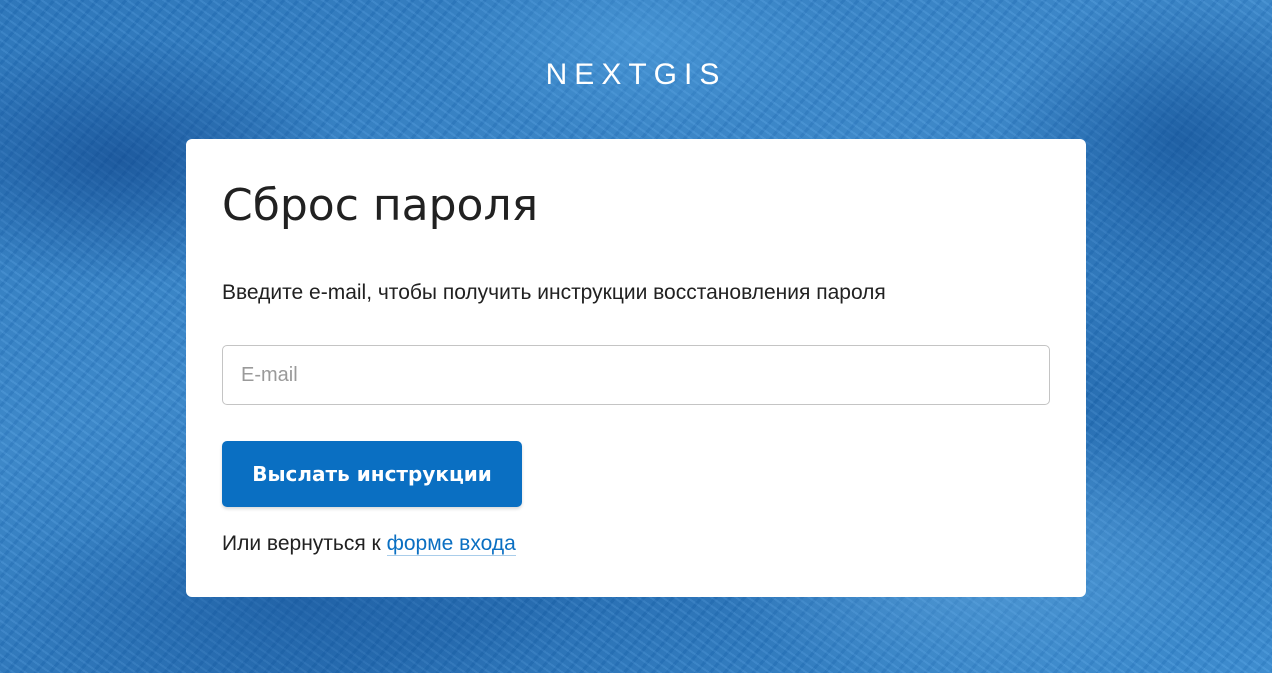 The width and height of the screenshot is (1272, 673). What do you see at coordinates (301, 543) in the screenshot?
I see `back-prefix-text: Или вернуться к` at bounding box center [301, 543].